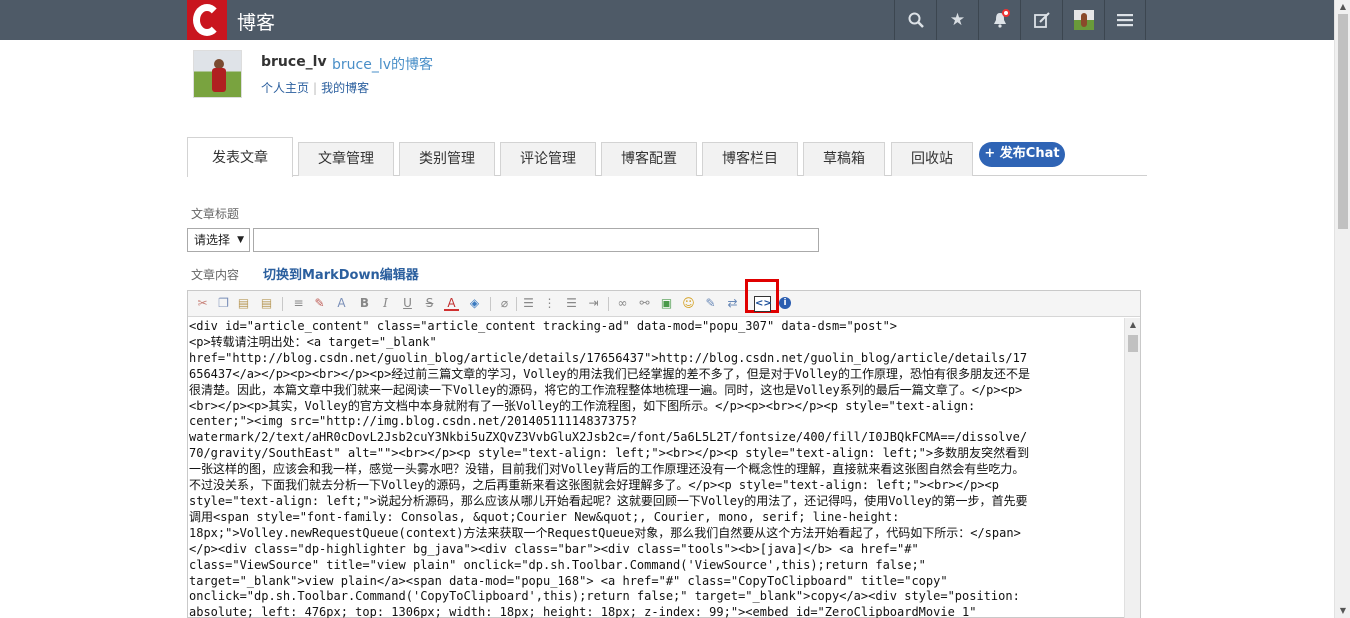 The image size is (1350, 618). What do you see at coordinates (667, 20) in the screenshot?
I see `top-navbar: 博客 ★` at bounding box center [667, 20].